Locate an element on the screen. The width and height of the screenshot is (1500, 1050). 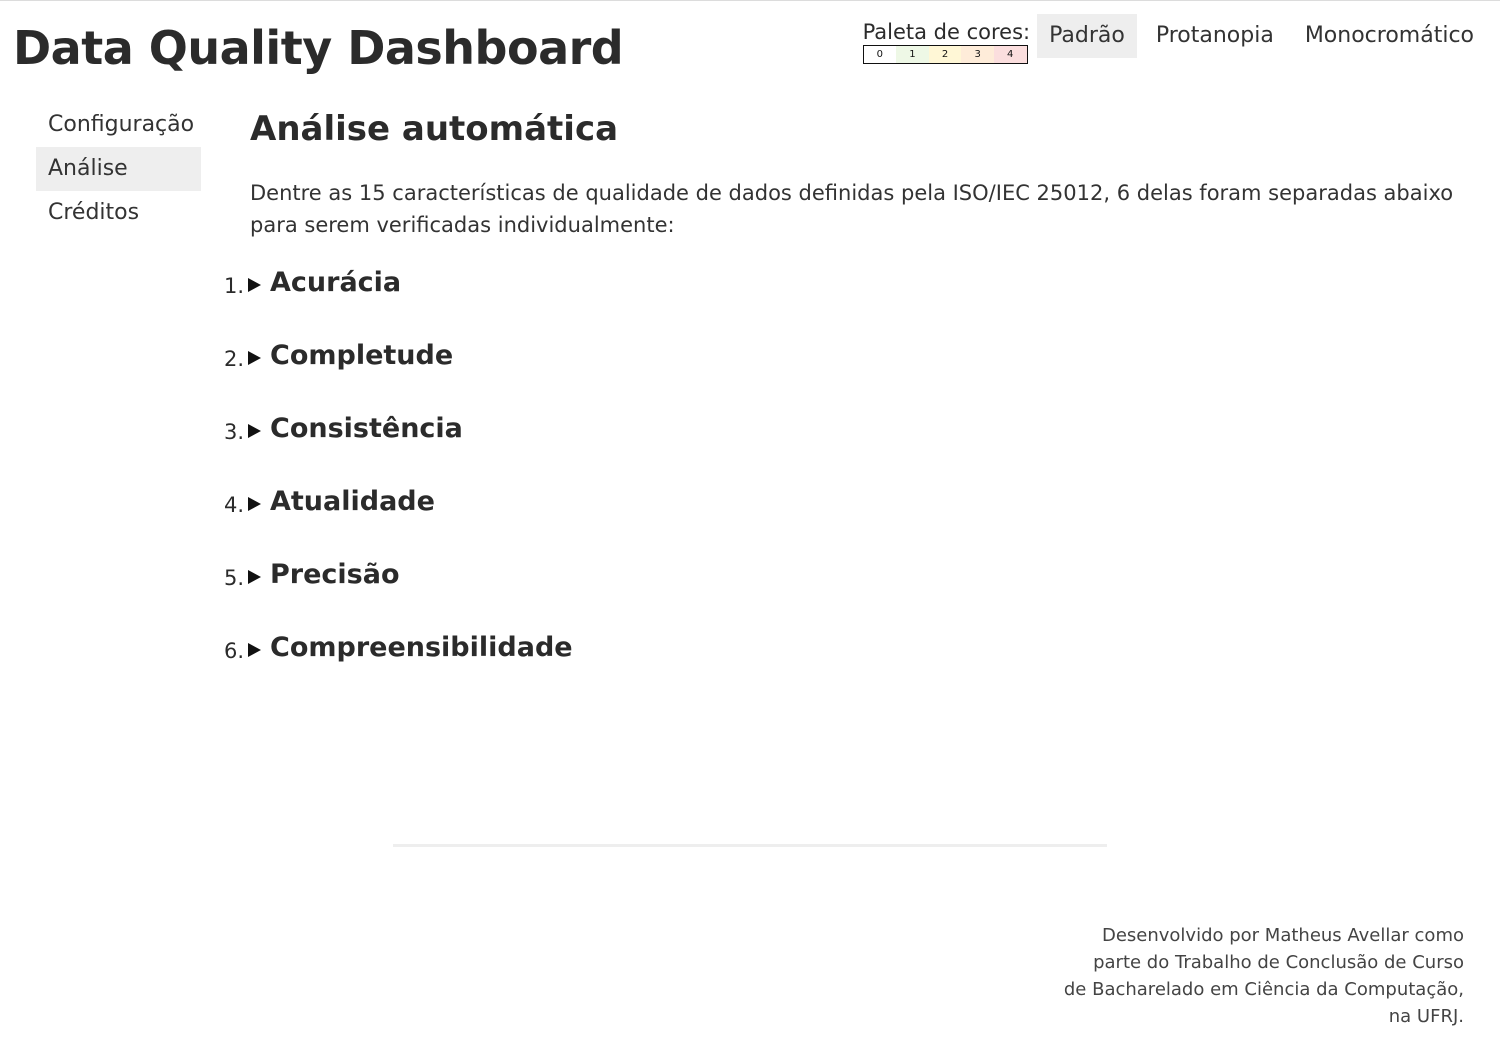
check-label: Completude is located at coordinates (362, 355).